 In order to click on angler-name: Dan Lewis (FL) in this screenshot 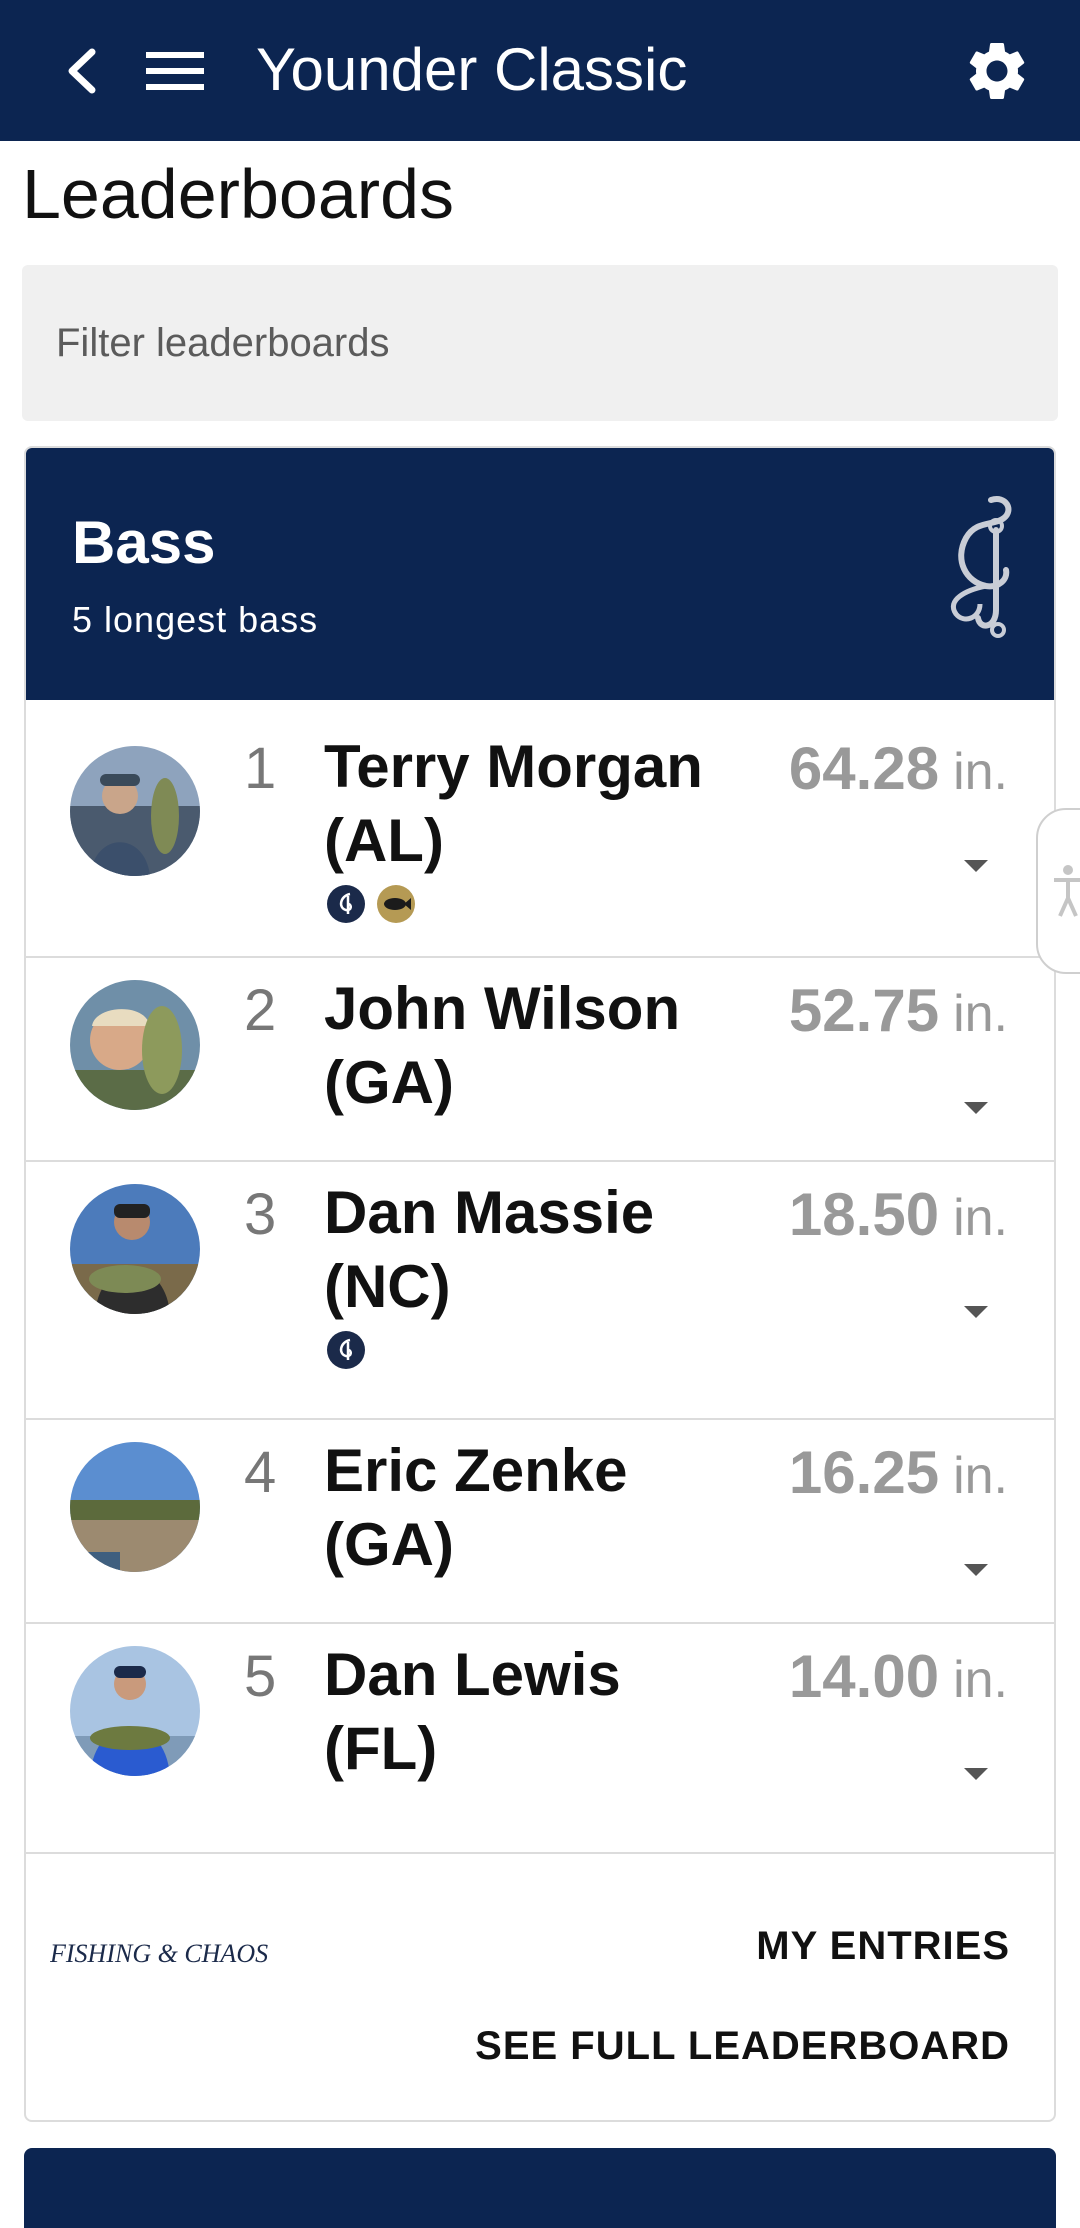, I will do `click(472, 1711)`.